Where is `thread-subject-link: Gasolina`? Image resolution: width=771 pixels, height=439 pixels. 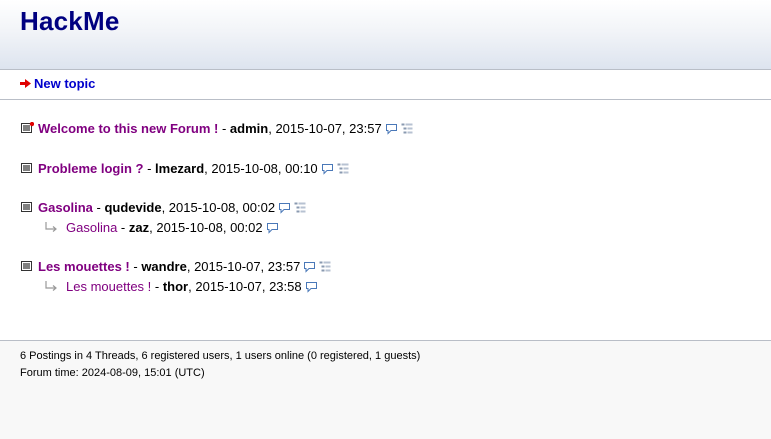 thread-subject-link: Gasolina is located at coordinates (65, 207).